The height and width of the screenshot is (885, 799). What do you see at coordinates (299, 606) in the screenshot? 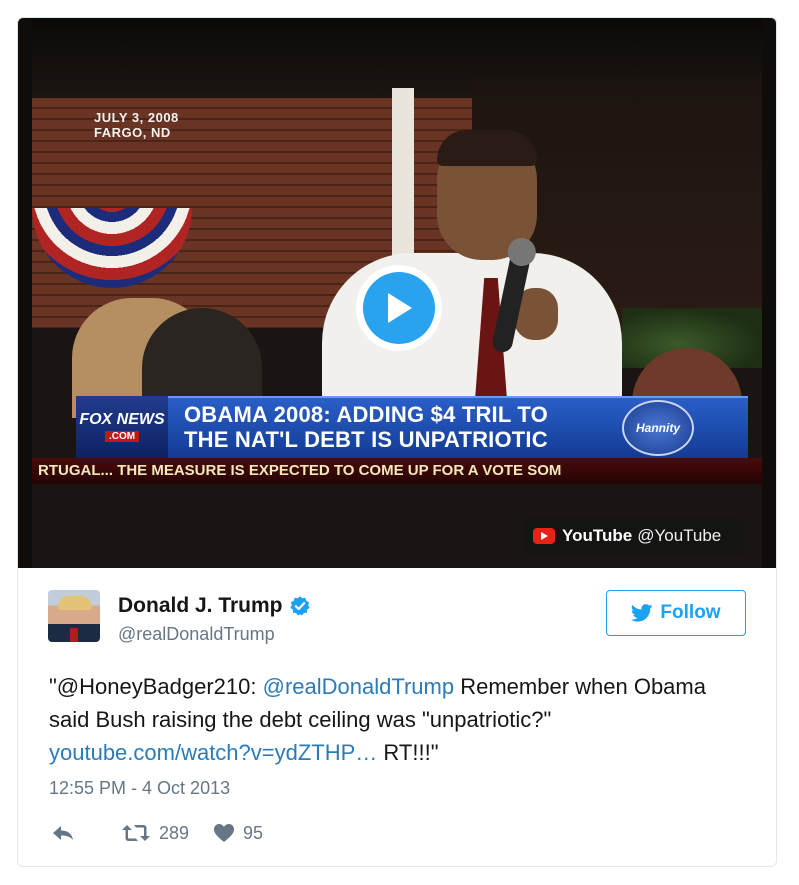
I see `verified-badge-icon` at bounding box center [299, 606].